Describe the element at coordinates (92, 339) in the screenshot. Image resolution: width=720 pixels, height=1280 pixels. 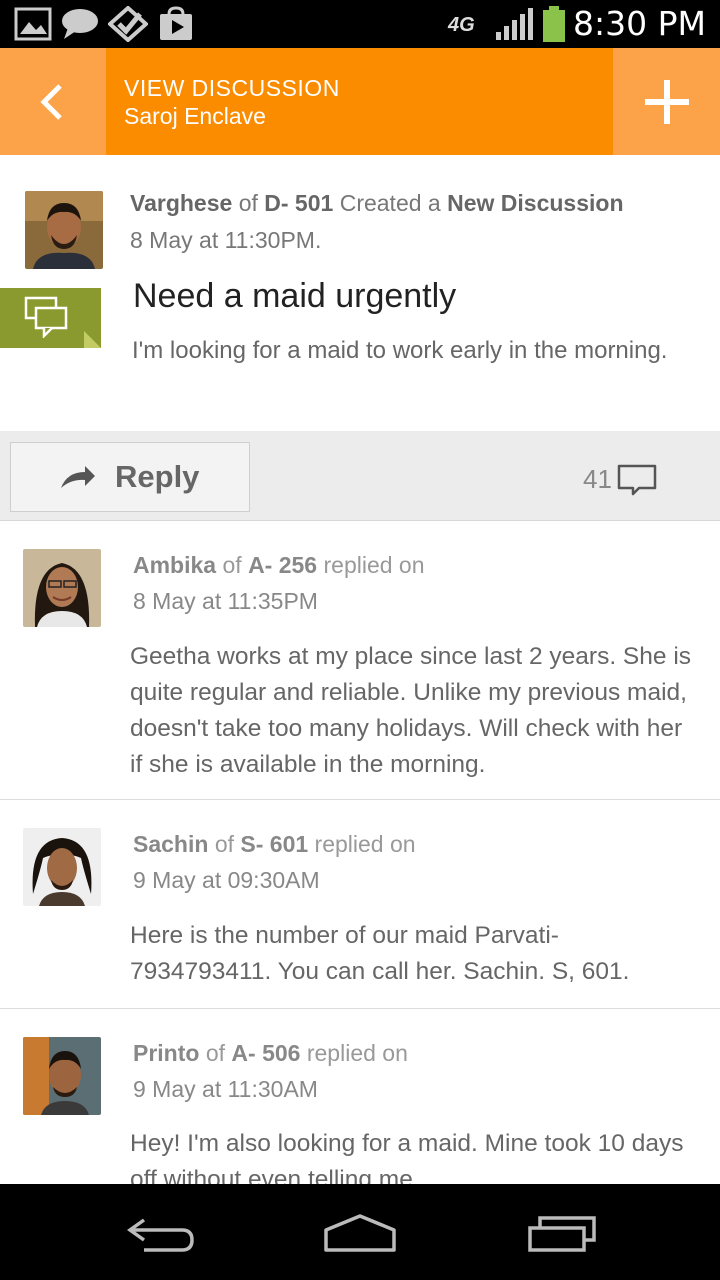
I see `tag-fold` at that location.